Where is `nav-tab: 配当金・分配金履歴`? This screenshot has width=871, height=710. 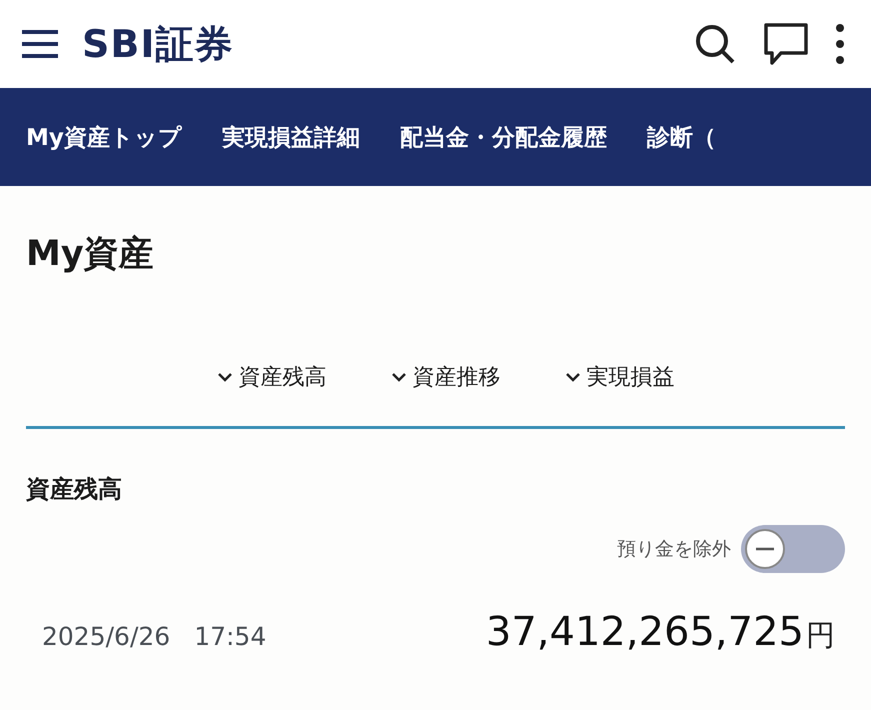 nav-tab: 配当金・分配金履歴 is located at coordinates (503, 137).